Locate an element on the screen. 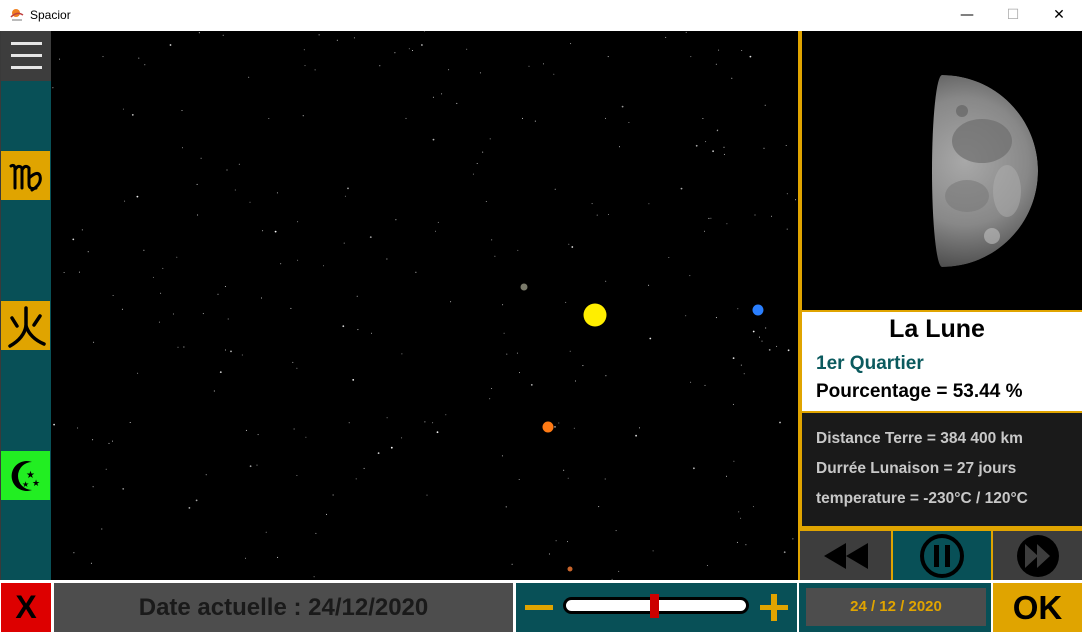 This screenshot has height=632, width=1082. moon-phase-image is located at coordinates (985, 171).